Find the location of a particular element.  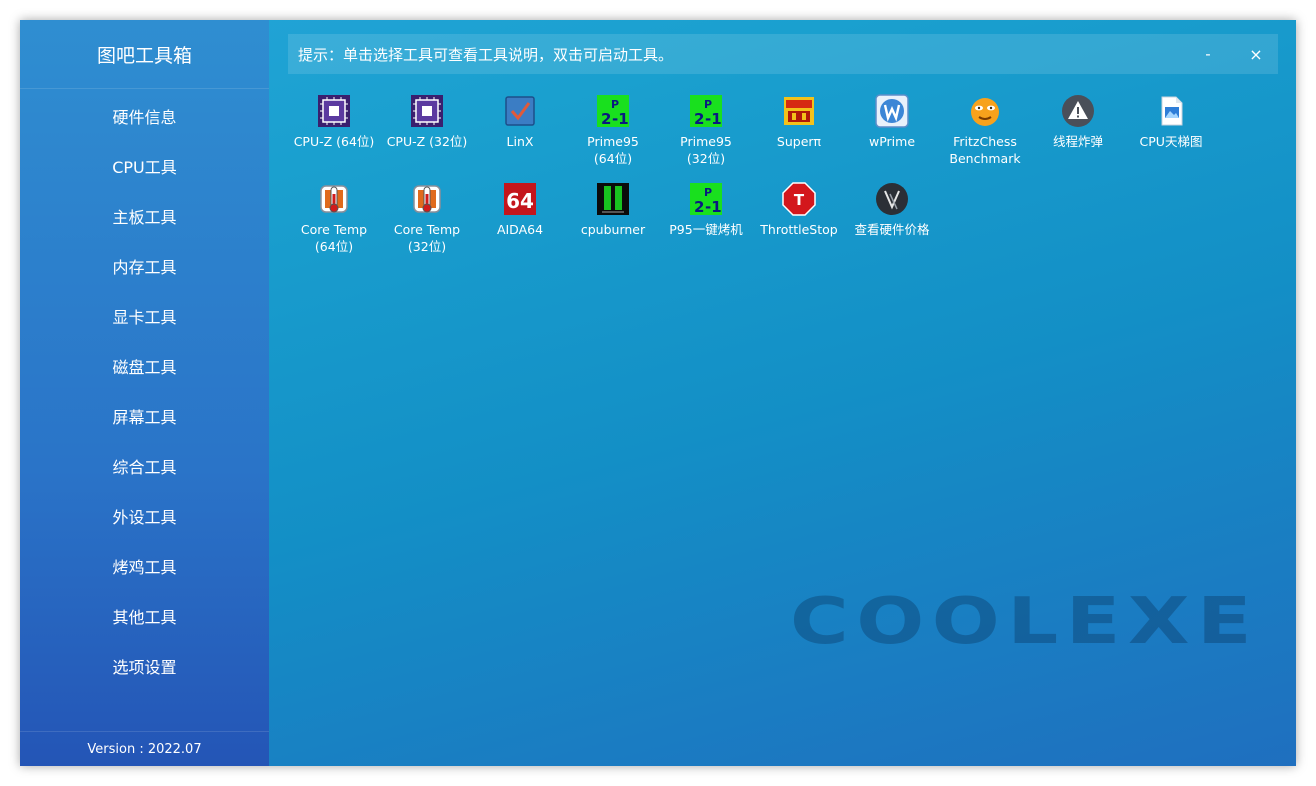

tool-label: P95一键烤机 is located at coordinates (706, 229).